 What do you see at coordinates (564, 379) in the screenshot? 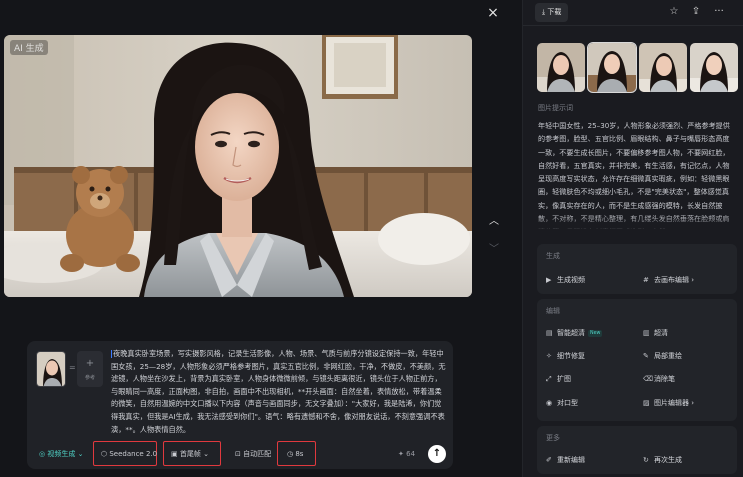
I see `outpaint-label: 扩图` at bounding box center [564, 379].